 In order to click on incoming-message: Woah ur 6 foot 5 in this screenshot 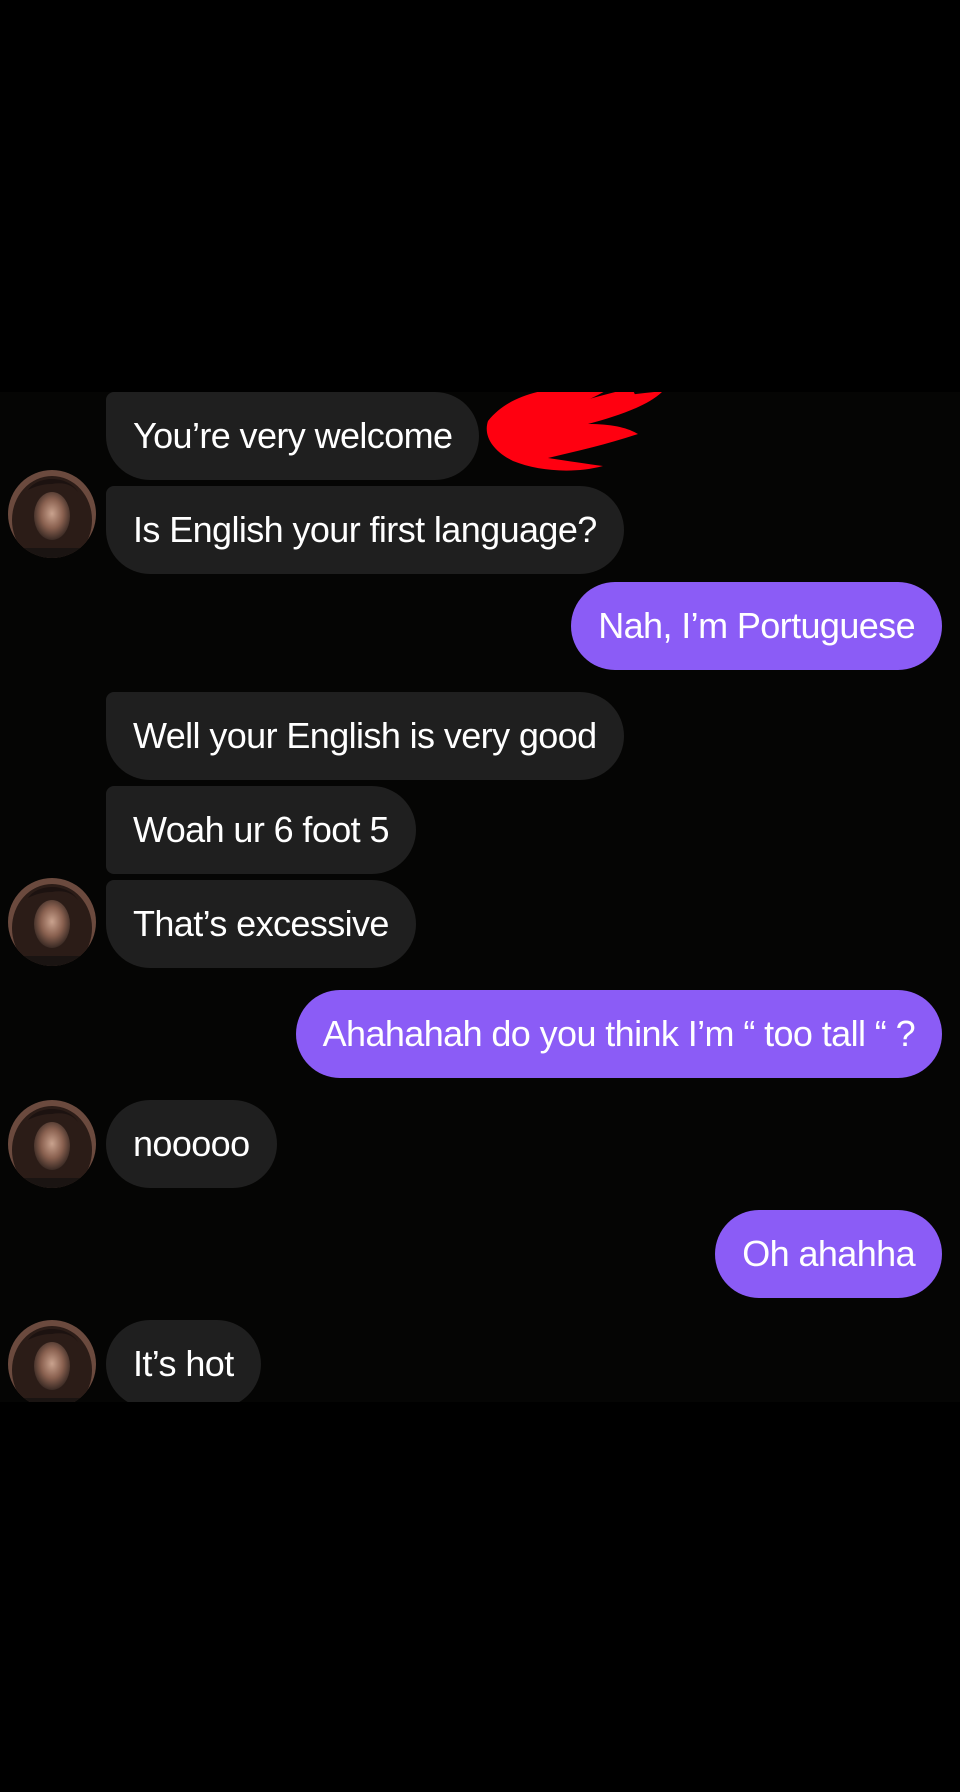, I will do `click(261, 830)`.